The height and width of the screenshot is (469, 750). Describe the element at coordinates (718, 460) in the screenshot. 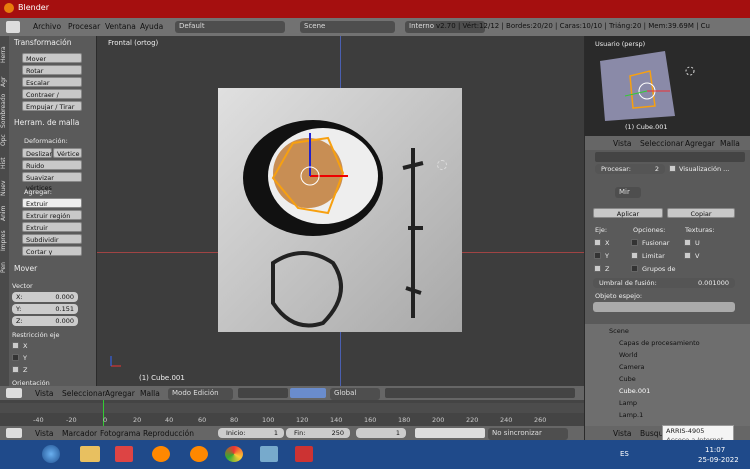

I see `clock-date: 25-09-2022` at that location.